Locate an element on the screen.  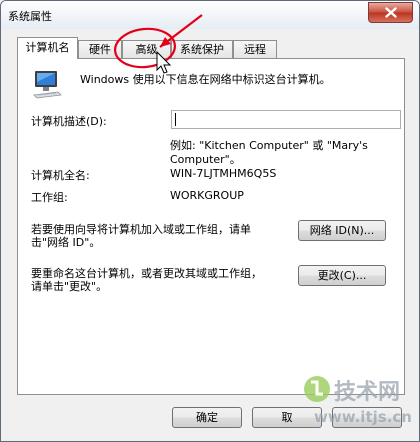
apply-button is located at coordinates (367, 417).